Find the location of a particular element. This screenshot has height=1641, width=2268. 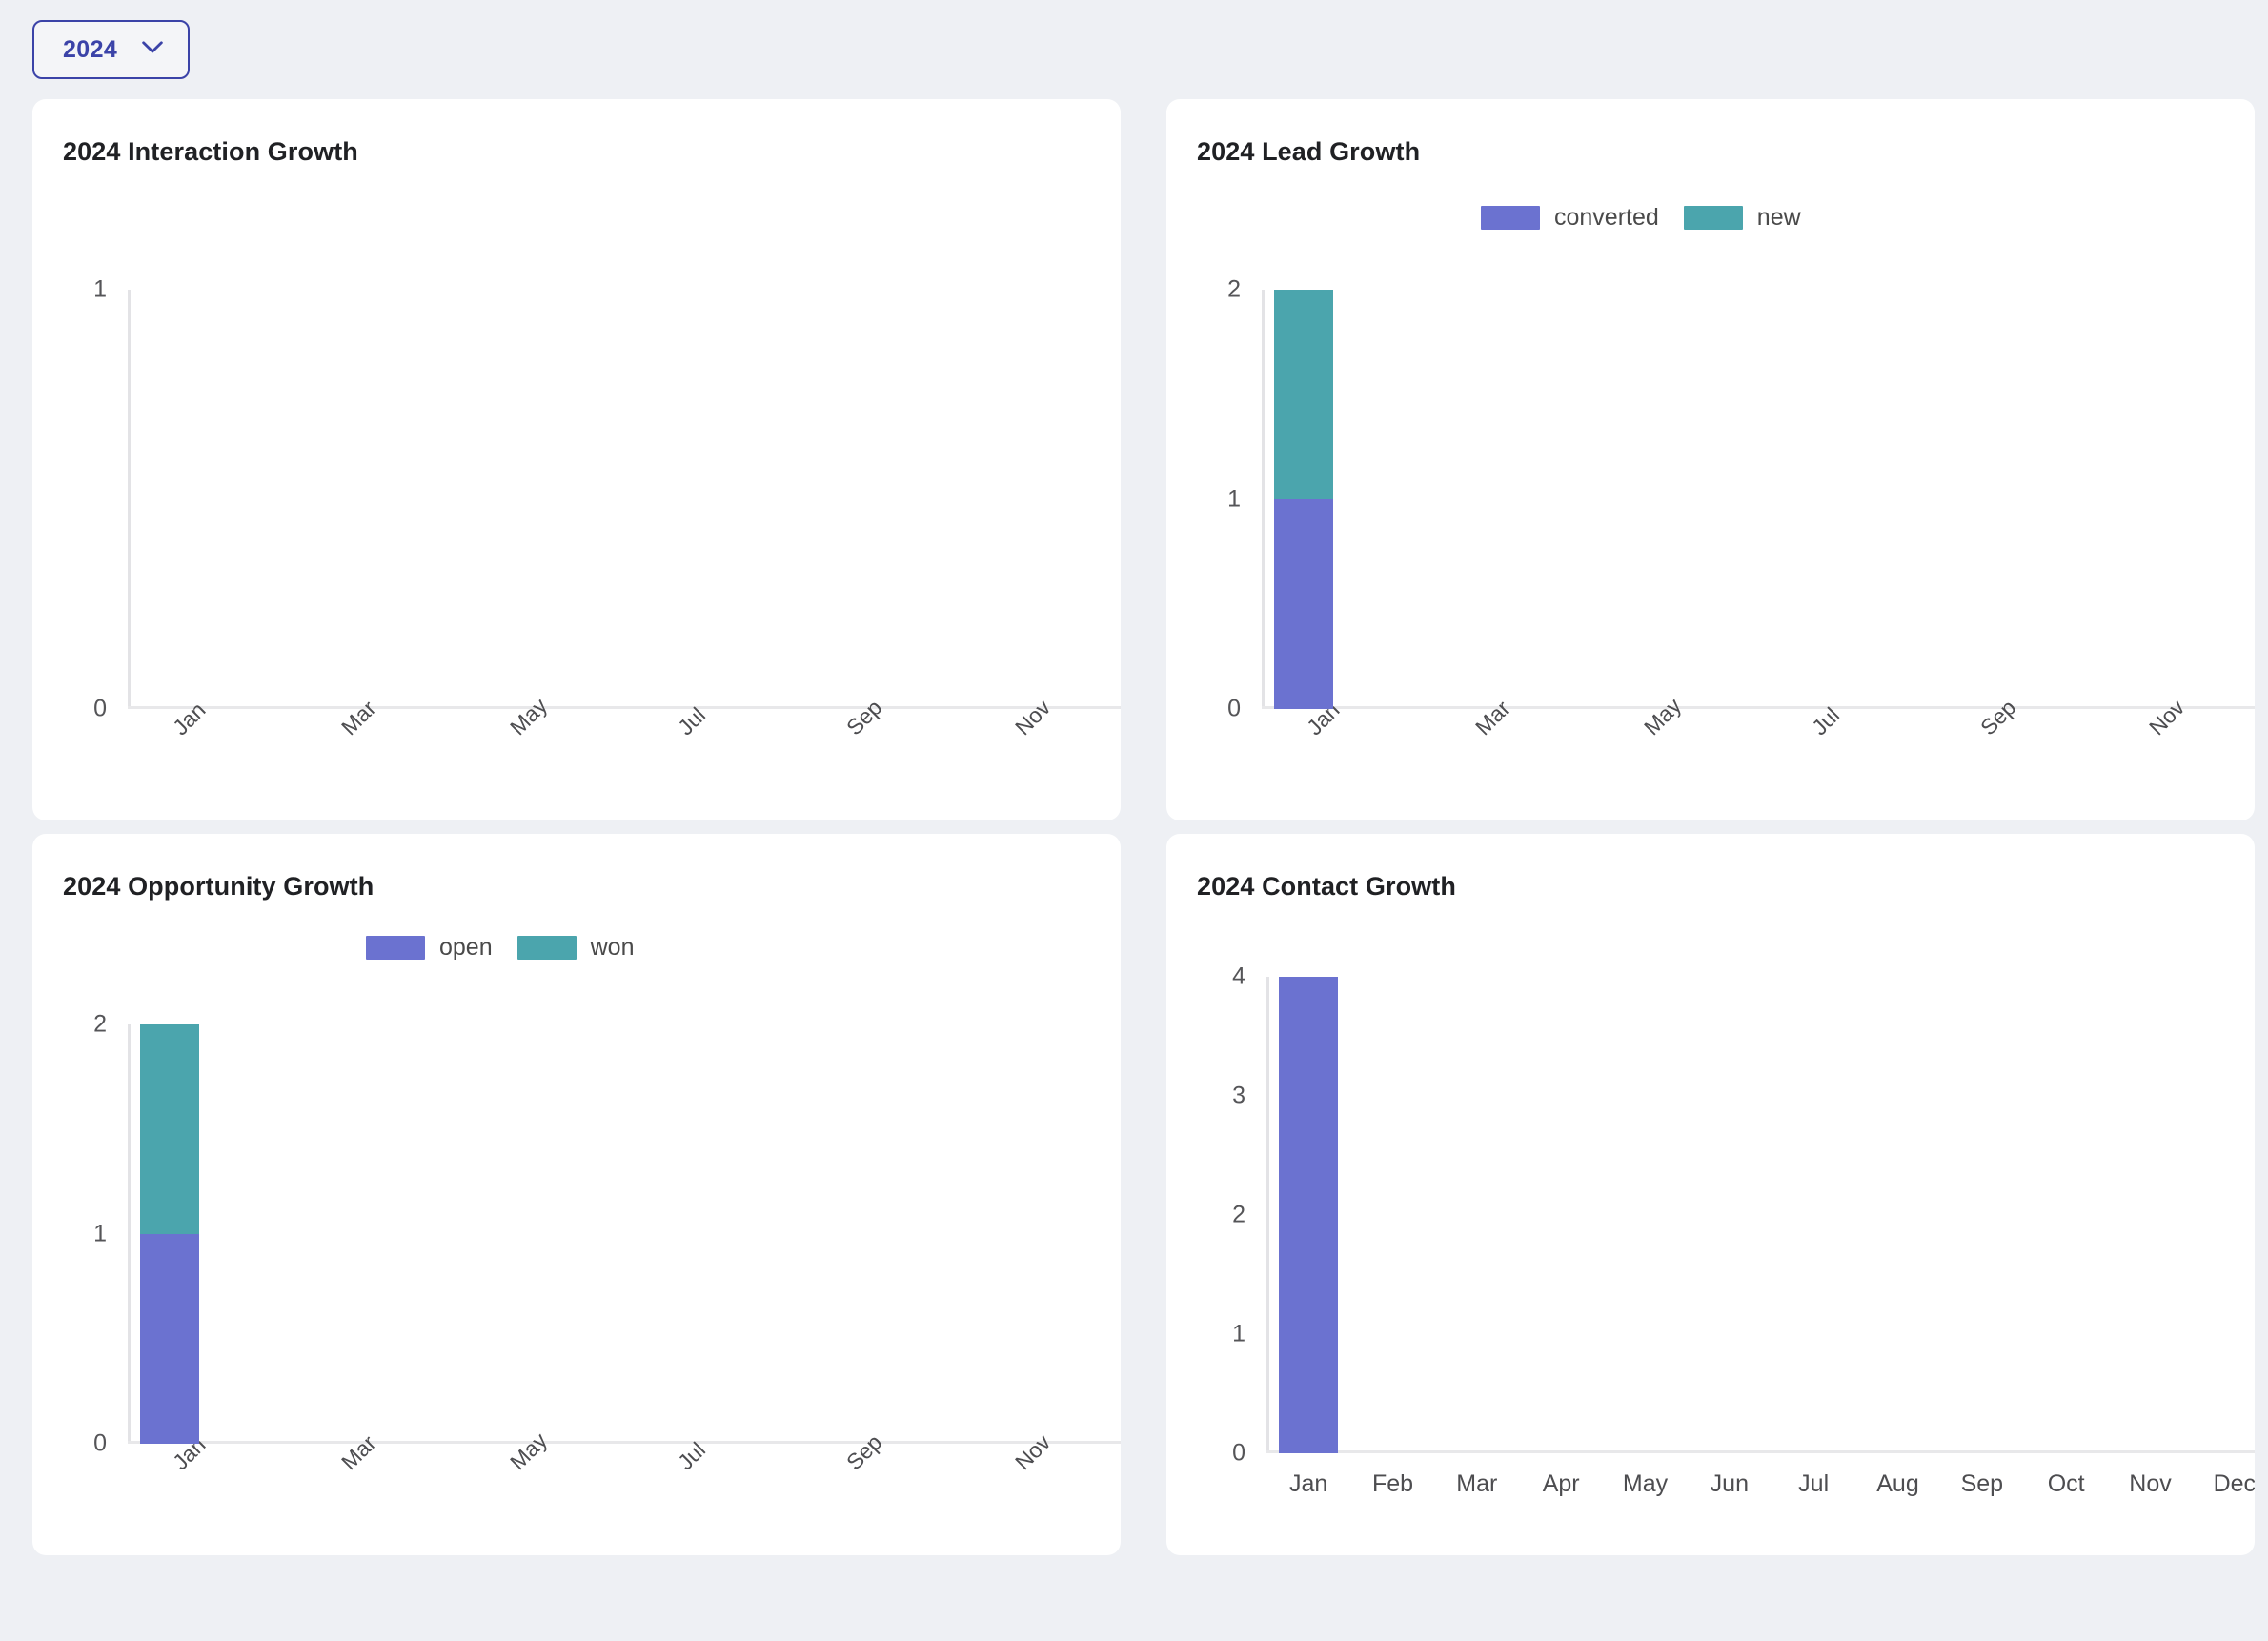

chart-canvas: 0 1 Jan Mar May Jul Sep Nov is located at coordinates (607, 508).